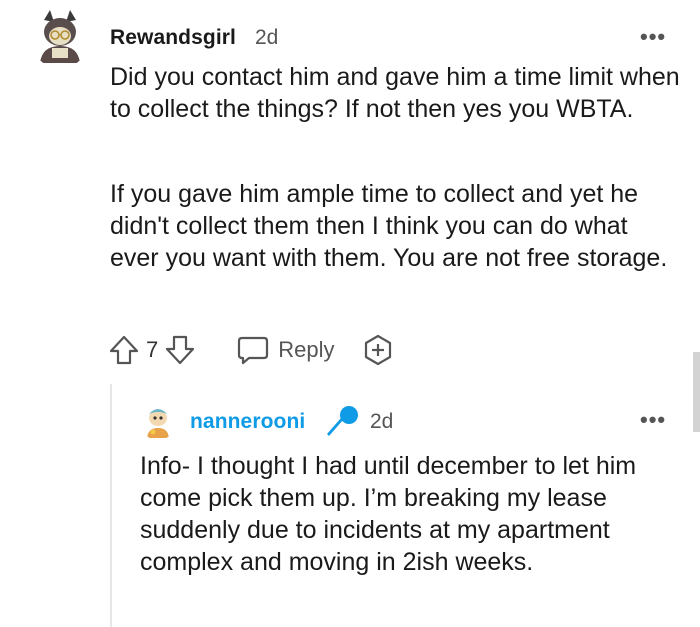 Image resolution: width=700 pixels, height=627 pixels. I want to click on arrow-down-icon, so click(180, 350).